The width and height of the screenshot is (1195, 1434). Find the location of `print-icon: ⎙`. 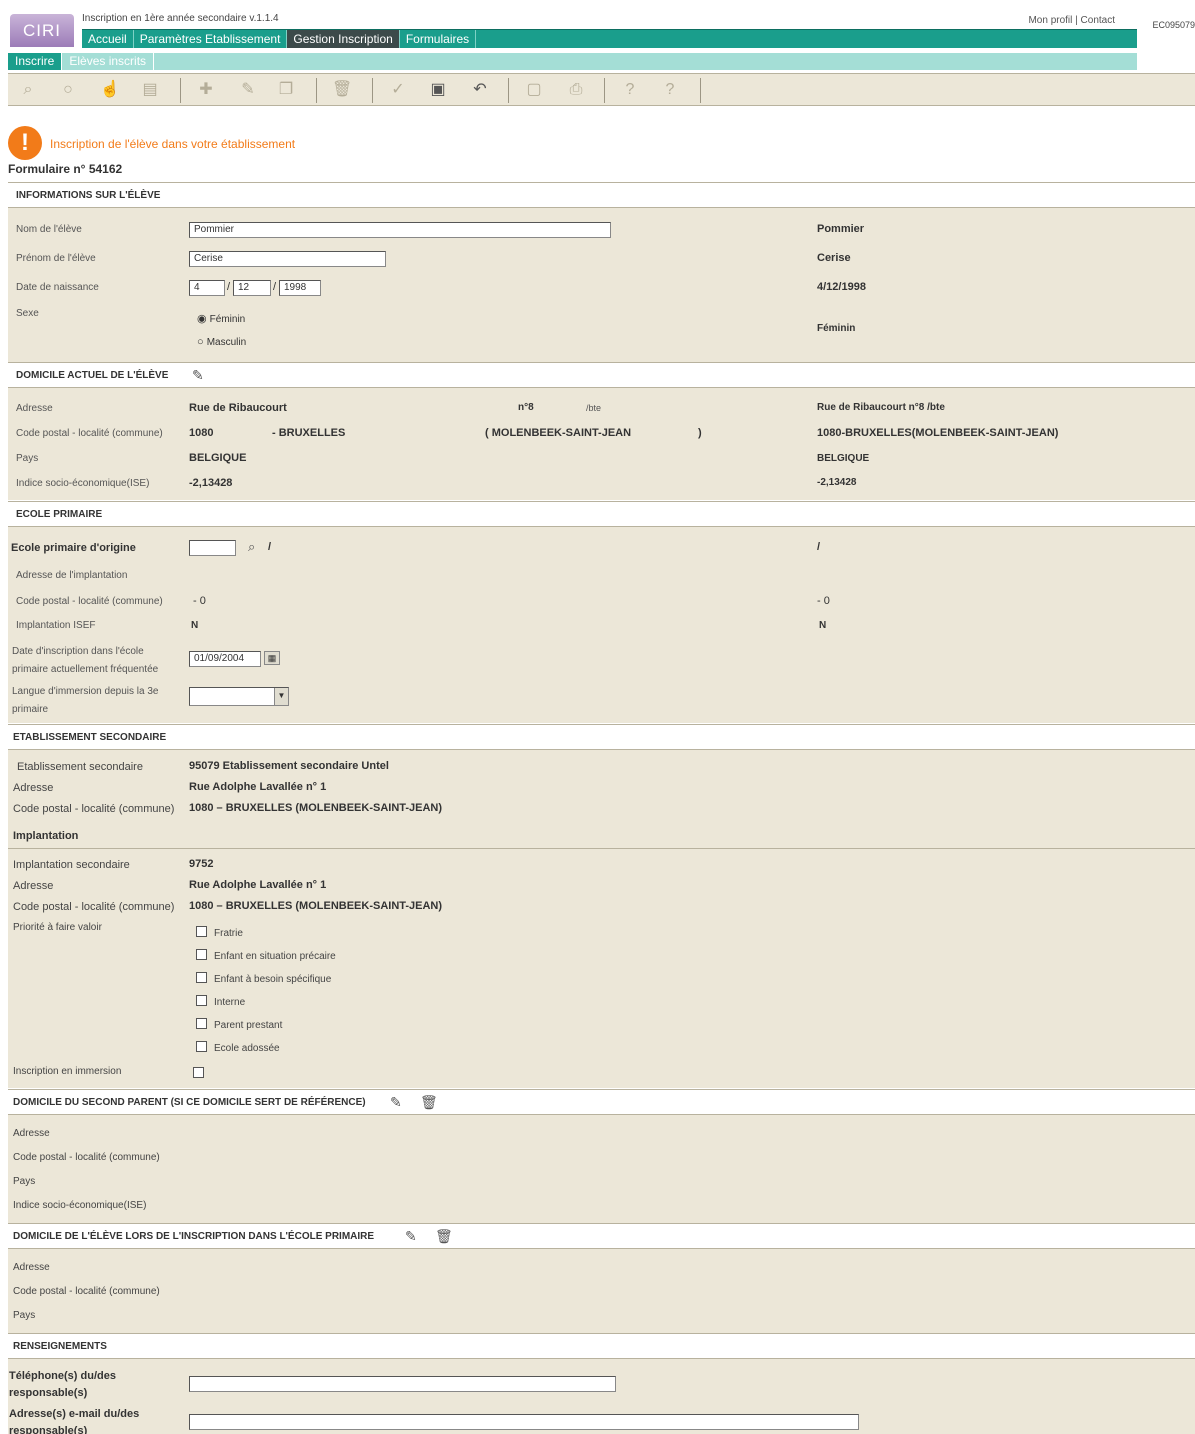

print-icon: ⎙ is located at coordinates (576, 90).